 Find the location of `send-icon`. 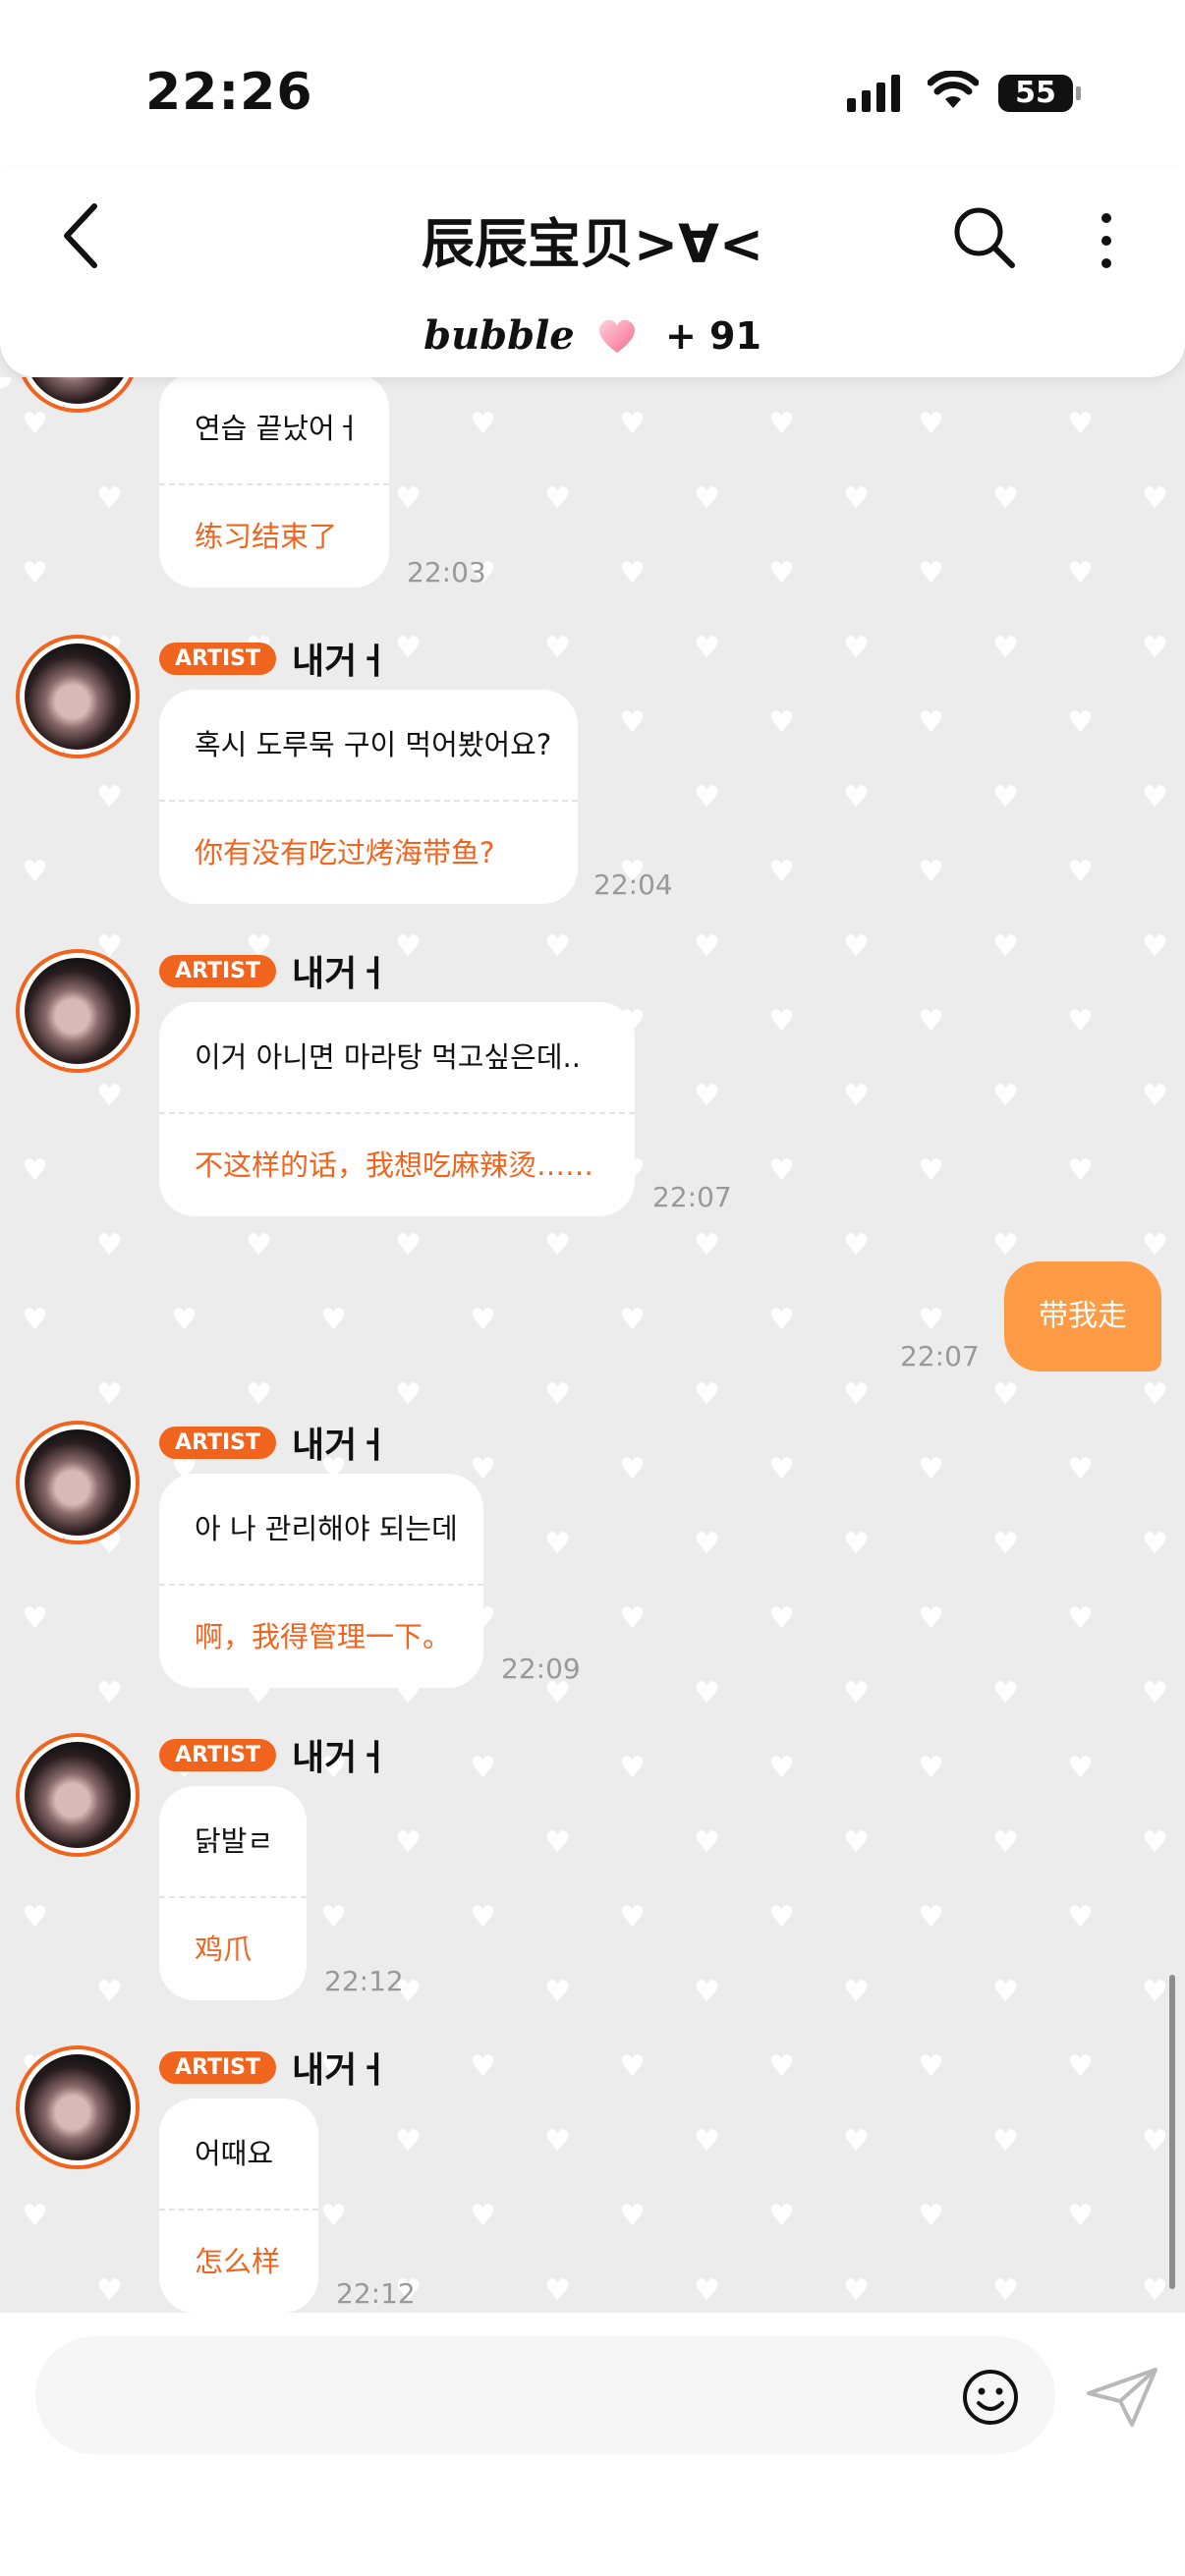

send-icon is located at coordinates (1122, 2397).